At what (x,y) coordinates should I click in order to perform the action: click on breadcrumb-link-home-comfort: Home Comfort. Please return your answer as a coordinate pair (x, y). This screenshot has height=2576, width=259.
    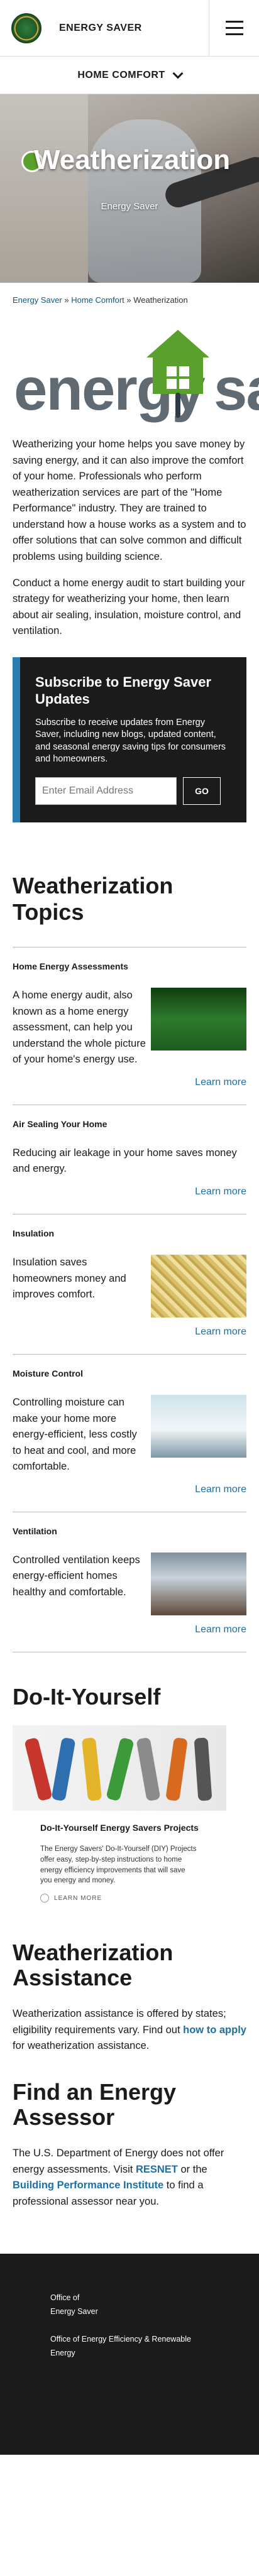
    Looking at the image, I should click on (97, 300).